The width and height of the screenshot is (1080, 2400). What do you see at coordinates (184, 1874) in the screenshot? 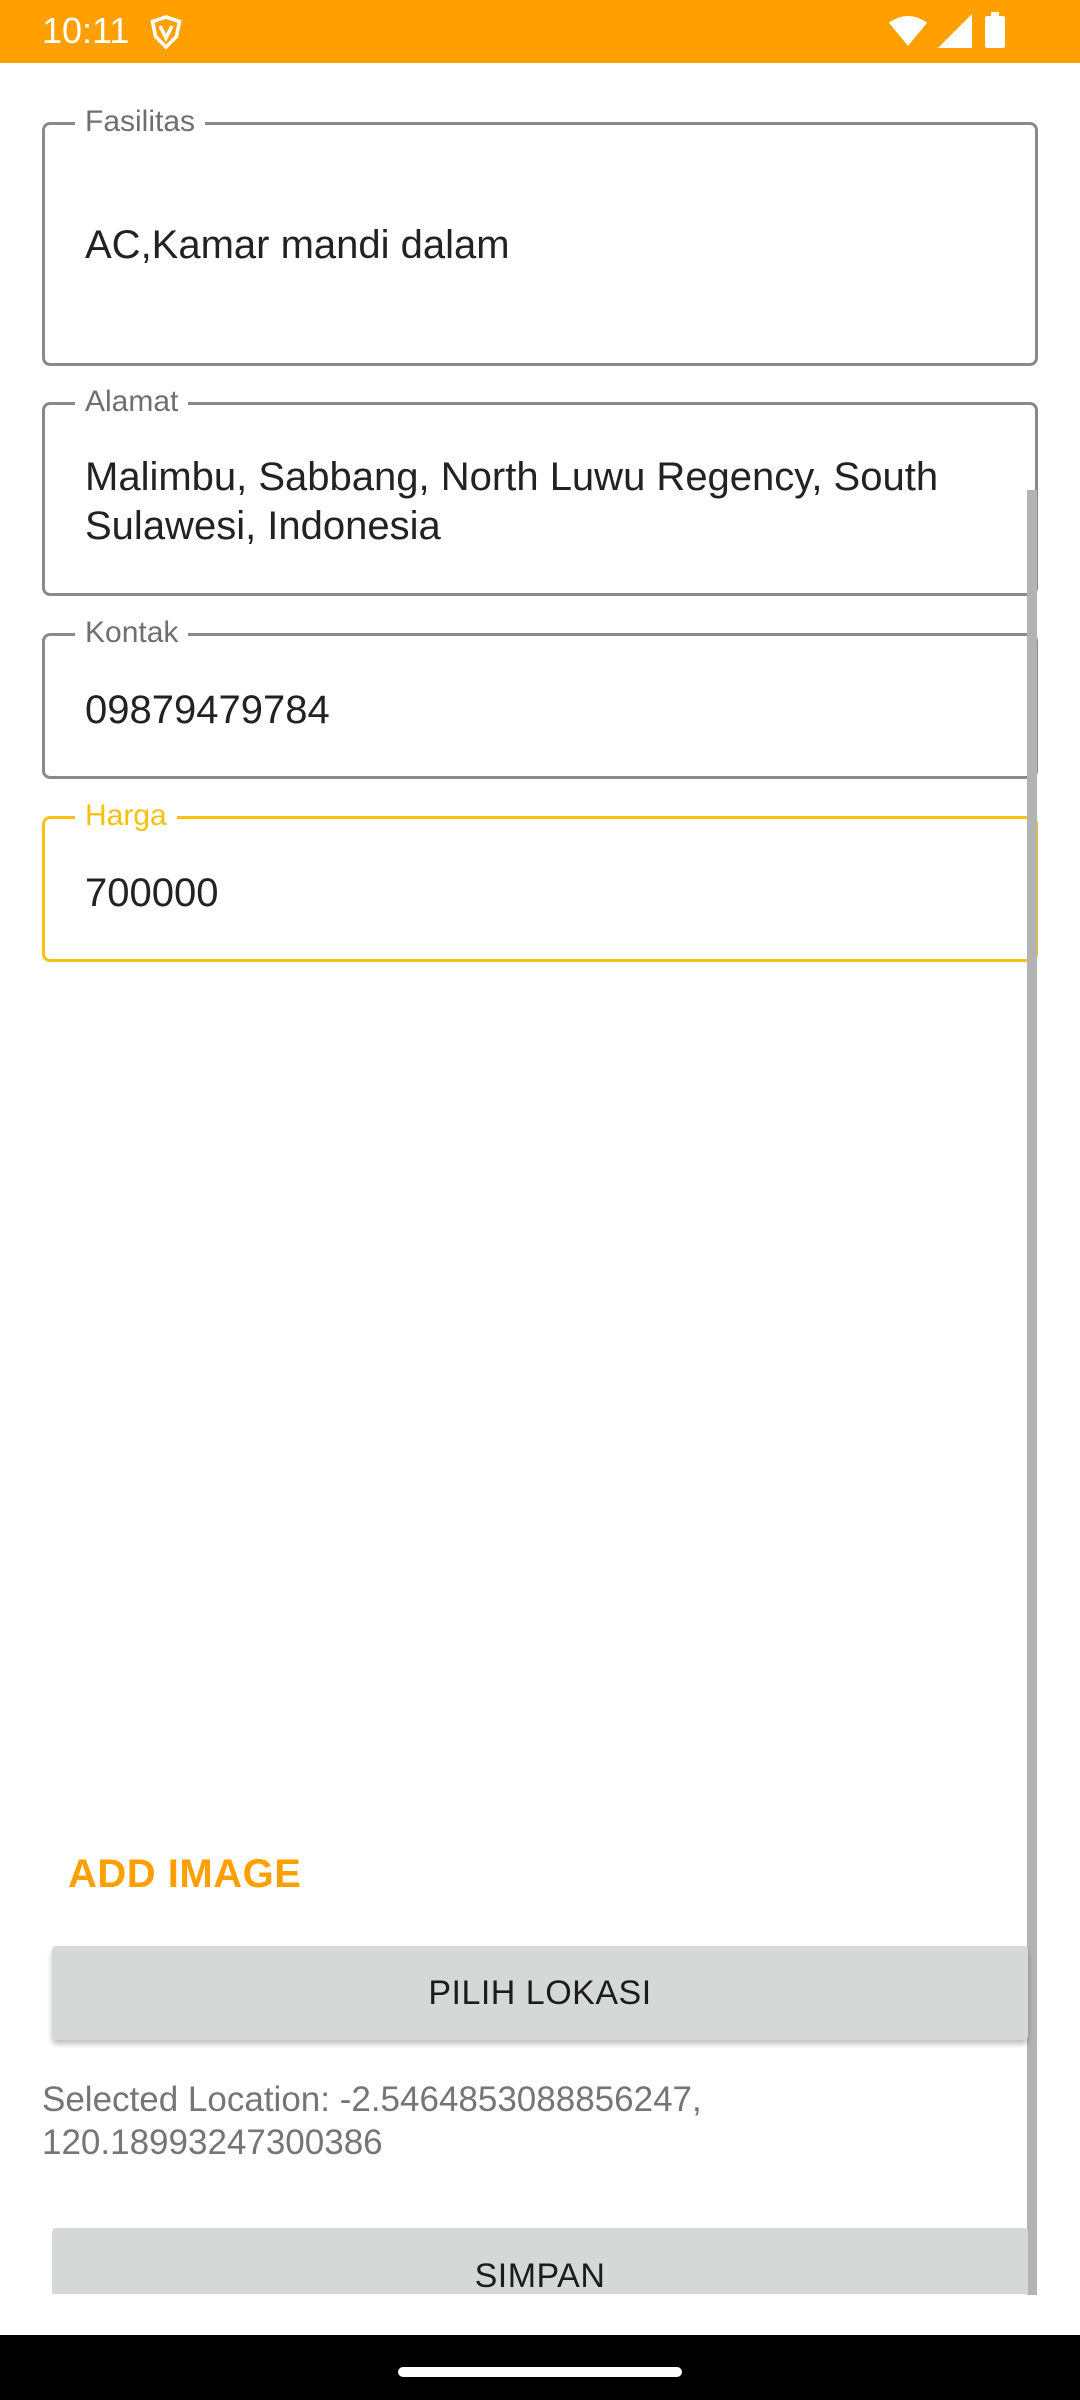
I see `add-image-button: ADD IMAGE` at bounding box center [184, 1874].